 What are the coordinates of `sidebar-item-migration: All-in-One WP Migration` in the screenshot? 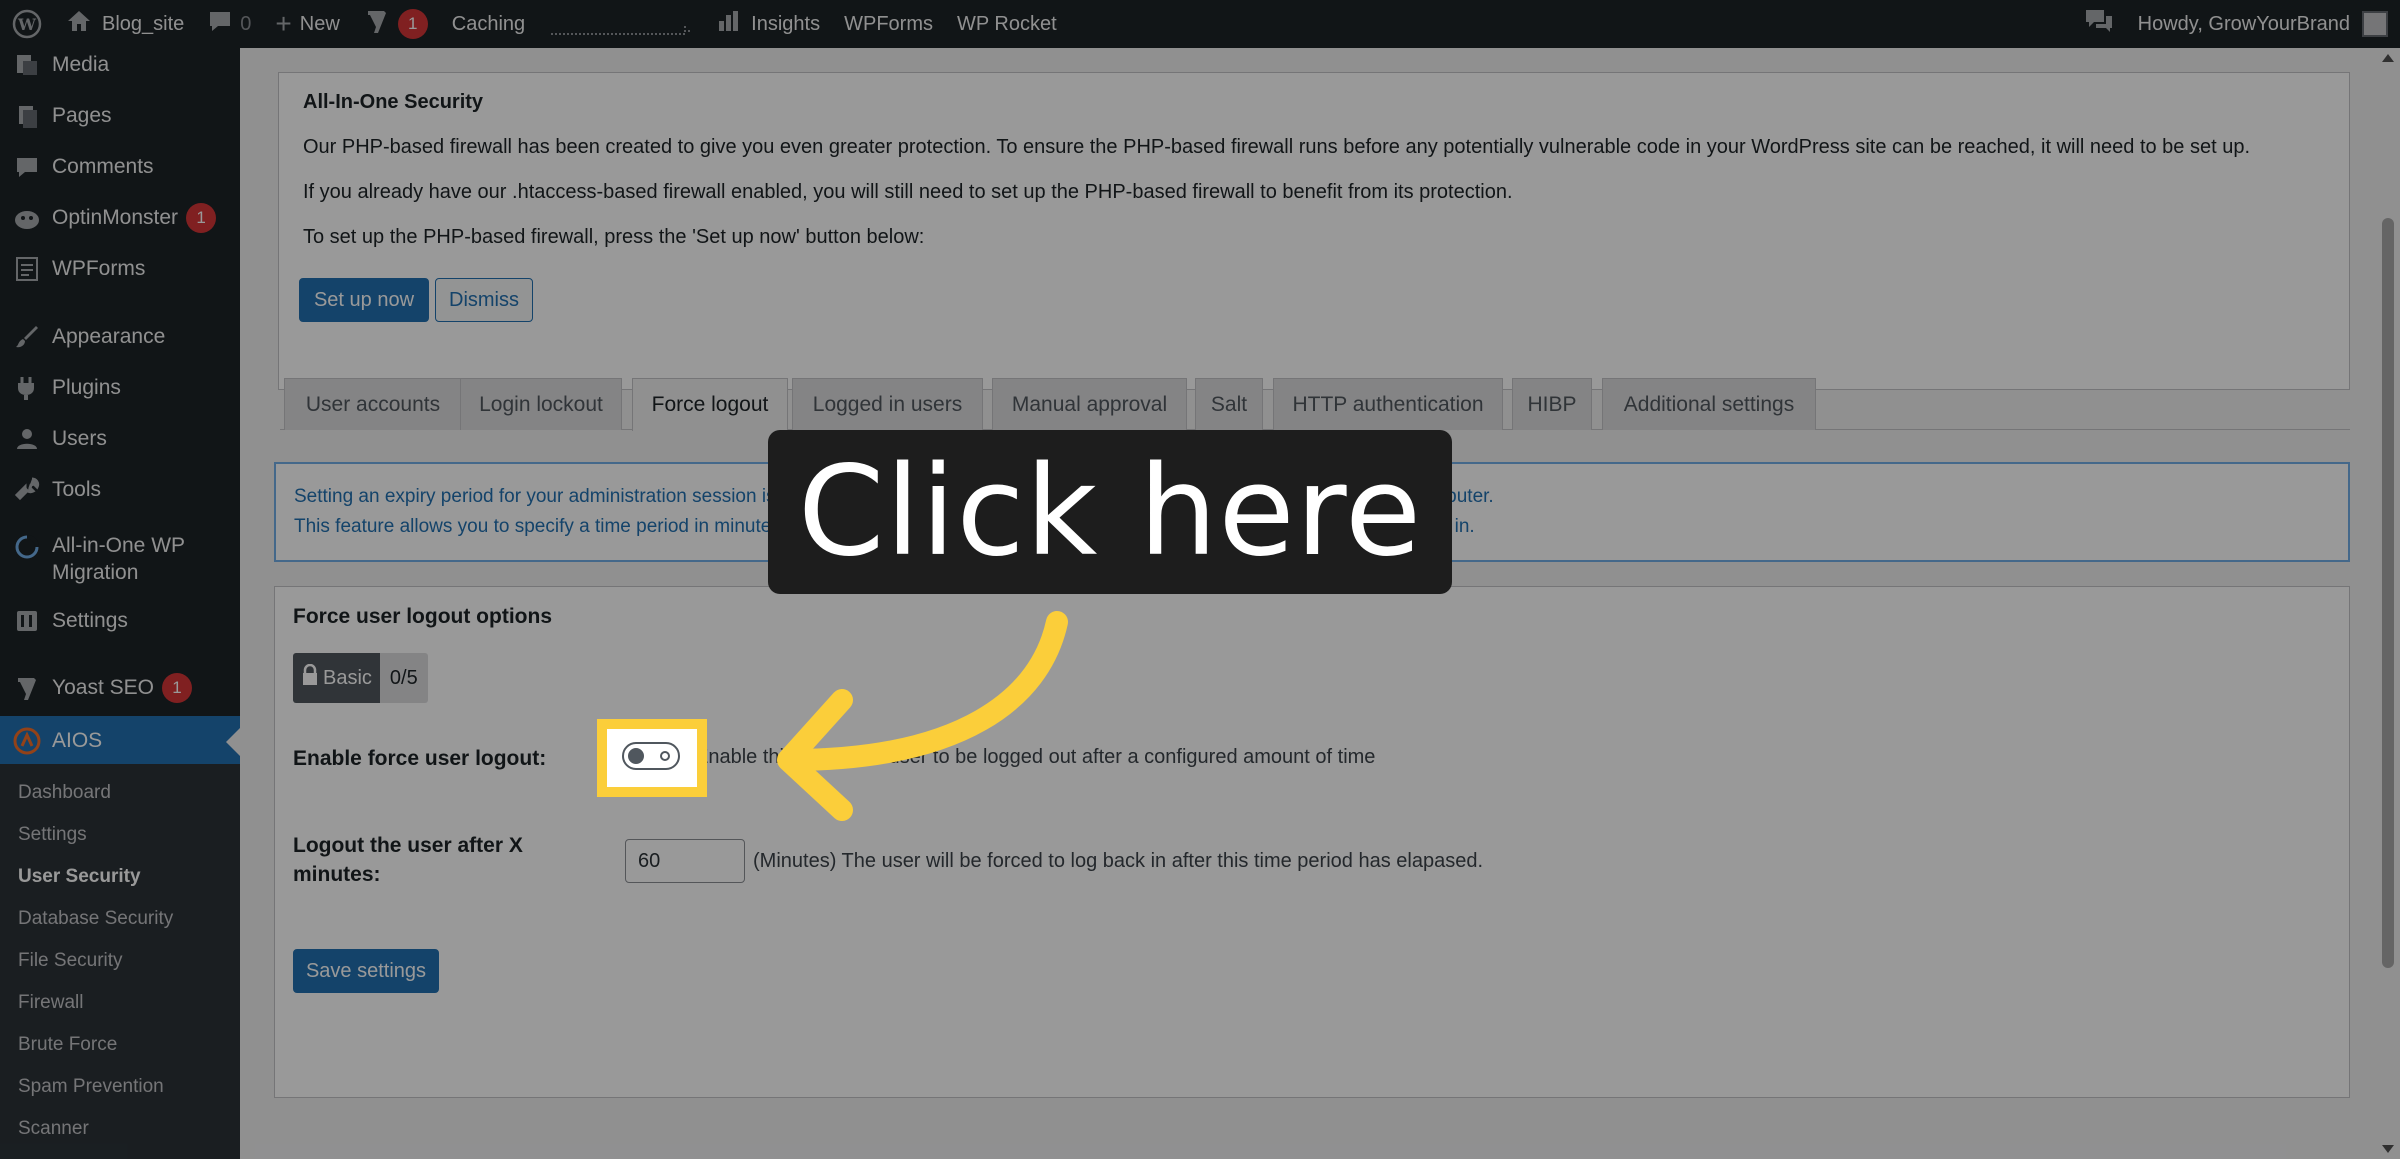 It's located at (120, 555).